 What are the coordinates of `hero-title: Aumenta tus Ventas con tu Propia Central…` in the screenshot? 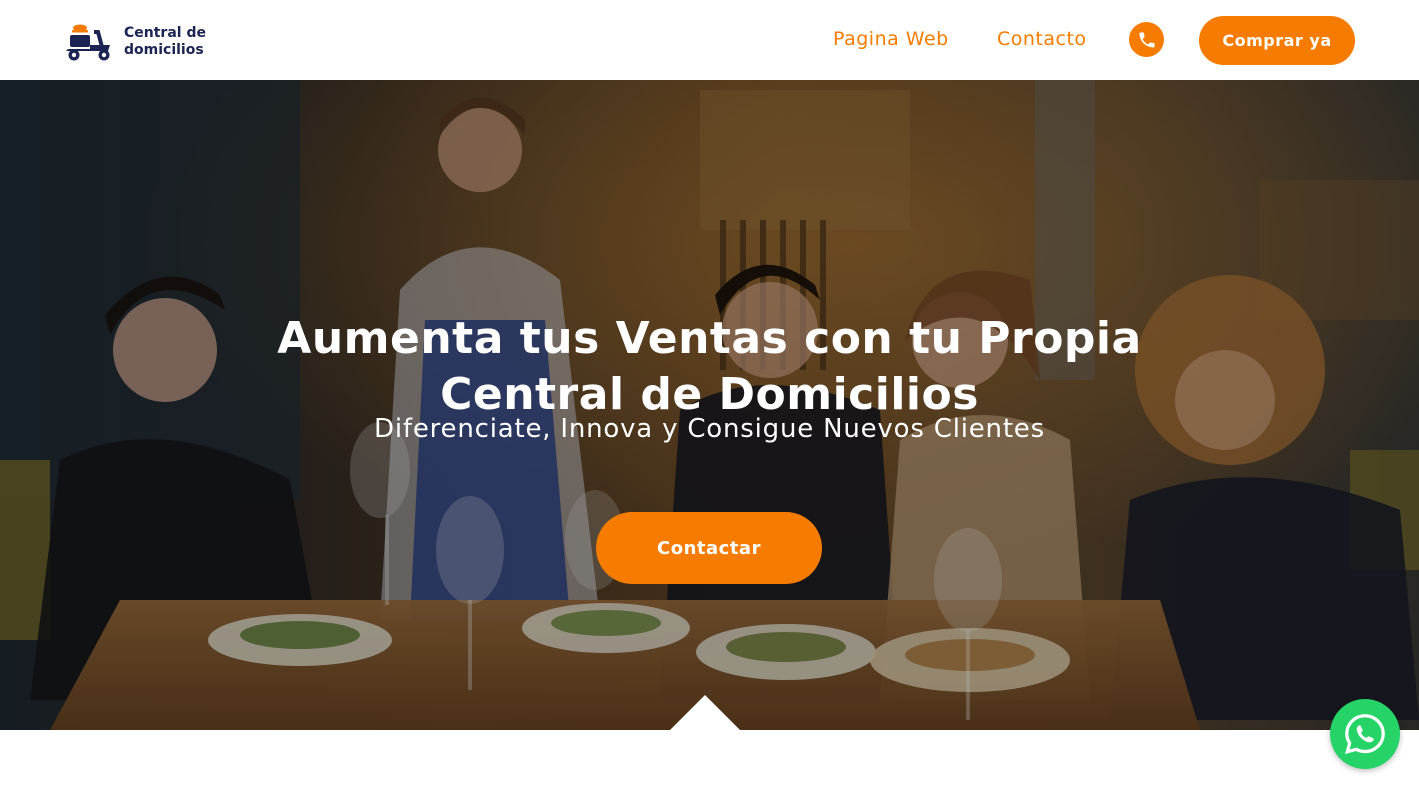 It's located at (709, 367).